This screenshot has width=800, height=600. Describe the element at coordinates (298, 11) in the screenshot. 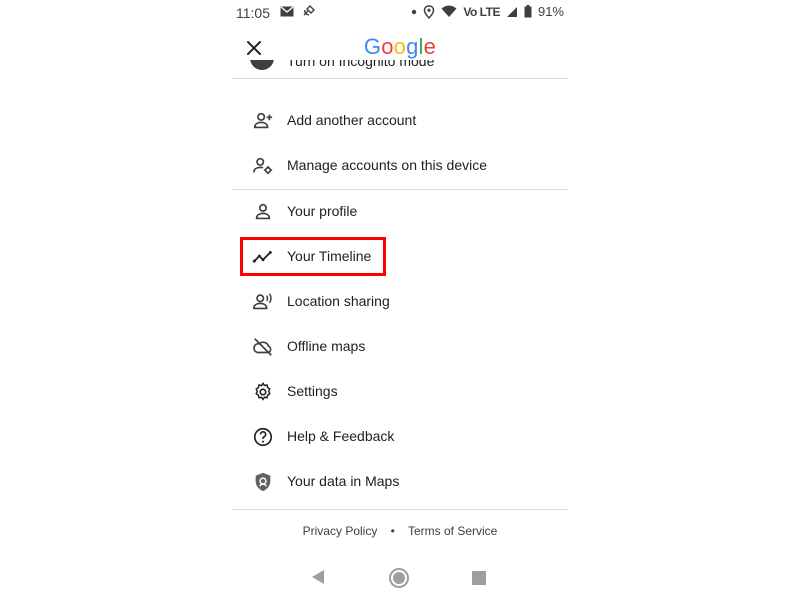

I see `notification-icons` at that location.